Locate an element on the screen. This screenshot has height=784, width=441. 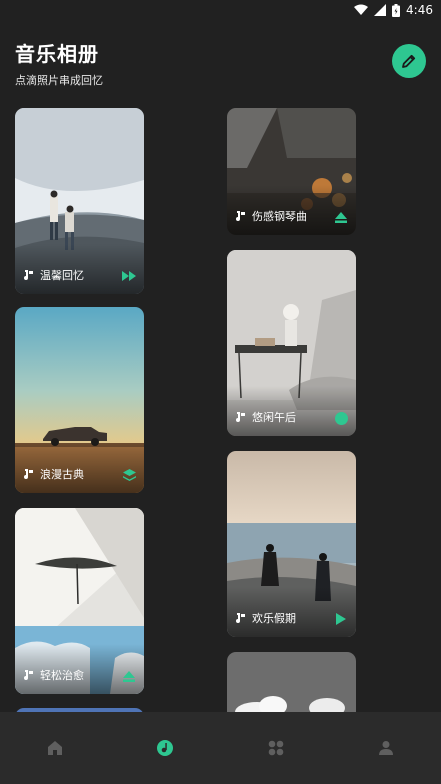
music-icon is located at coordinates (165, 748).